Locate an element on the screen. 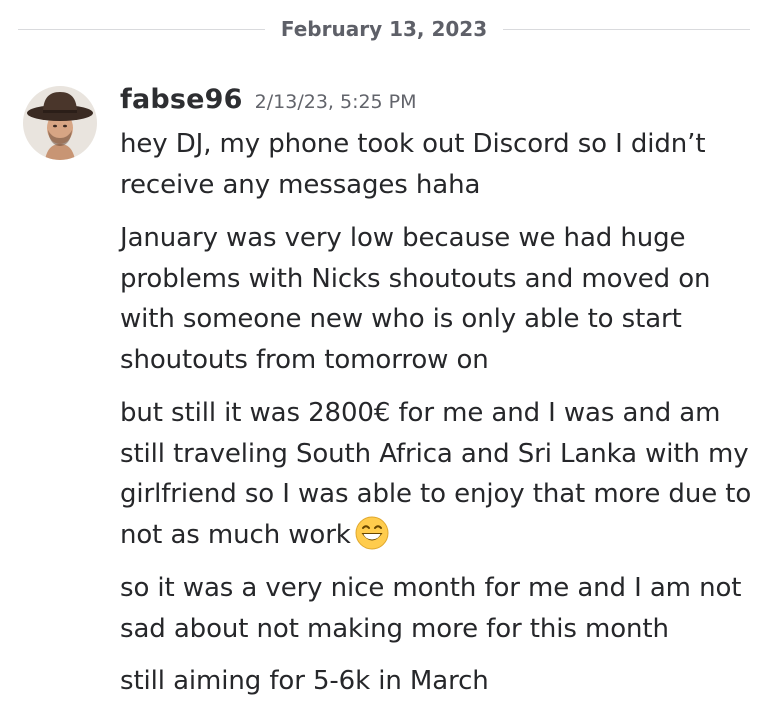  avatar is located at coordinates (60, 123).